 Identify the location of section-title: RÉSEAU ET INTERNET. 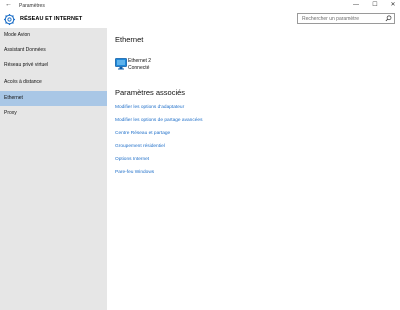
(51, 19).